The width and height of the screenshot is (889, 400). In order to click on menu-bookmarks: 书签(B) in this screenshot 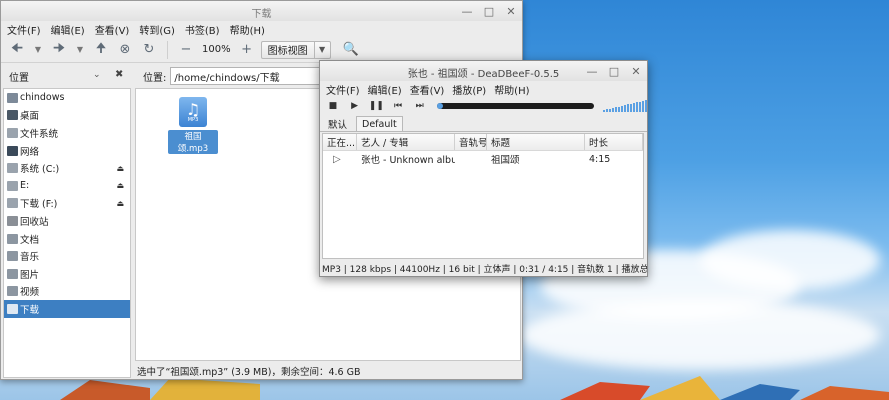, I will do `click(202, 29)`.